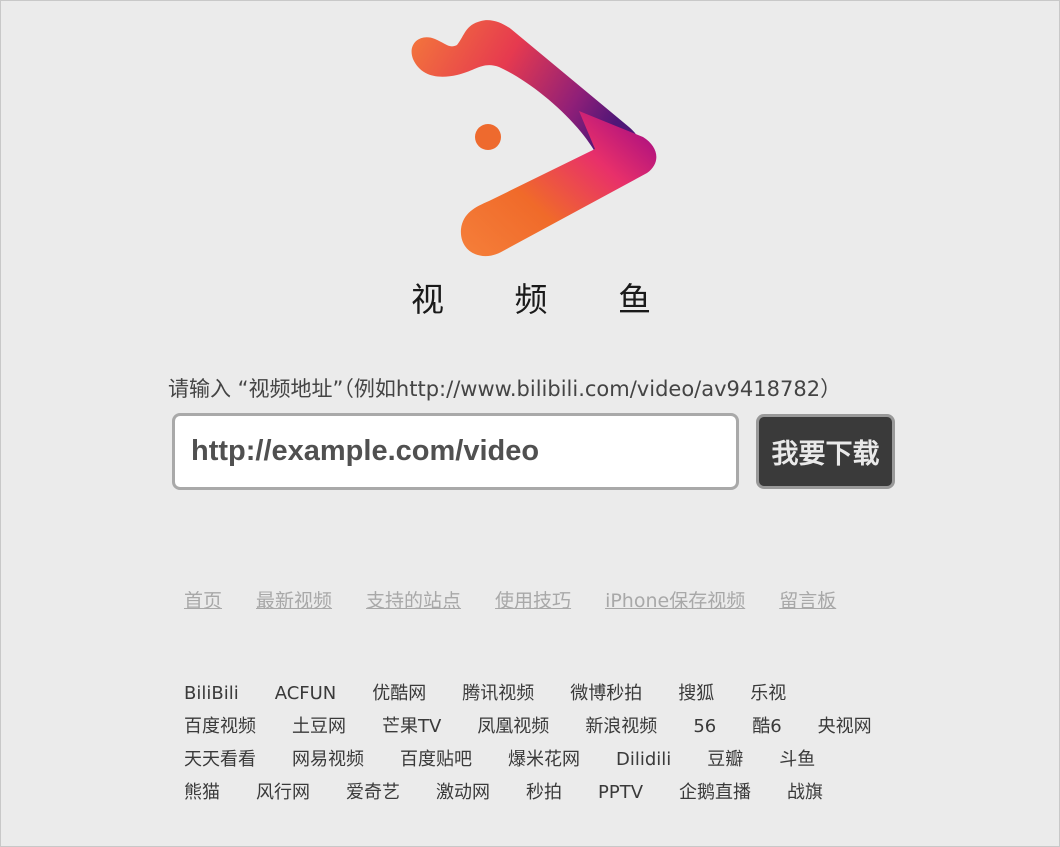  Describe the element at coordinates (805, 792) in the screenshot. I see `site-item: 战旗` at that location.